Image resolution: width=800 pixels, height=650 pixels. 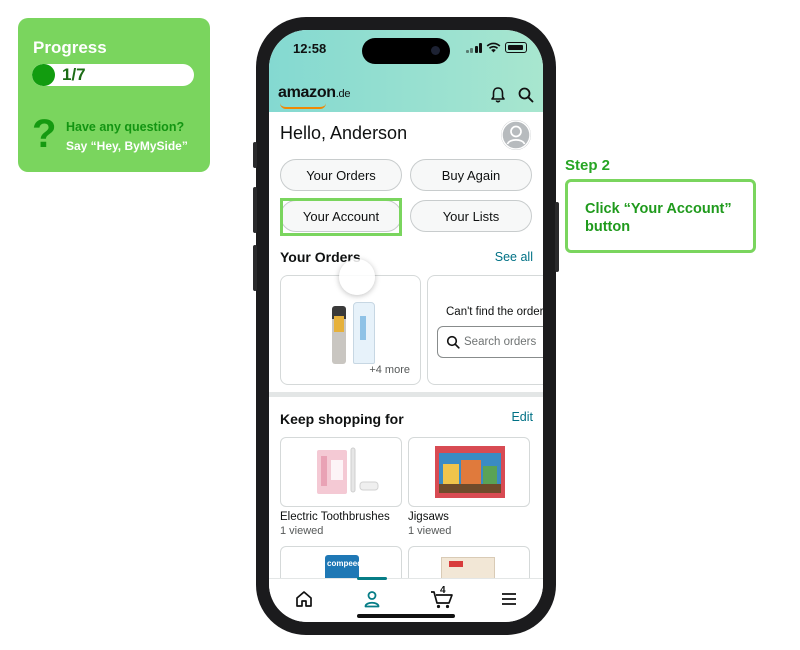 I want to click on progress-bar: 1/7, so click(x=113, y=75).